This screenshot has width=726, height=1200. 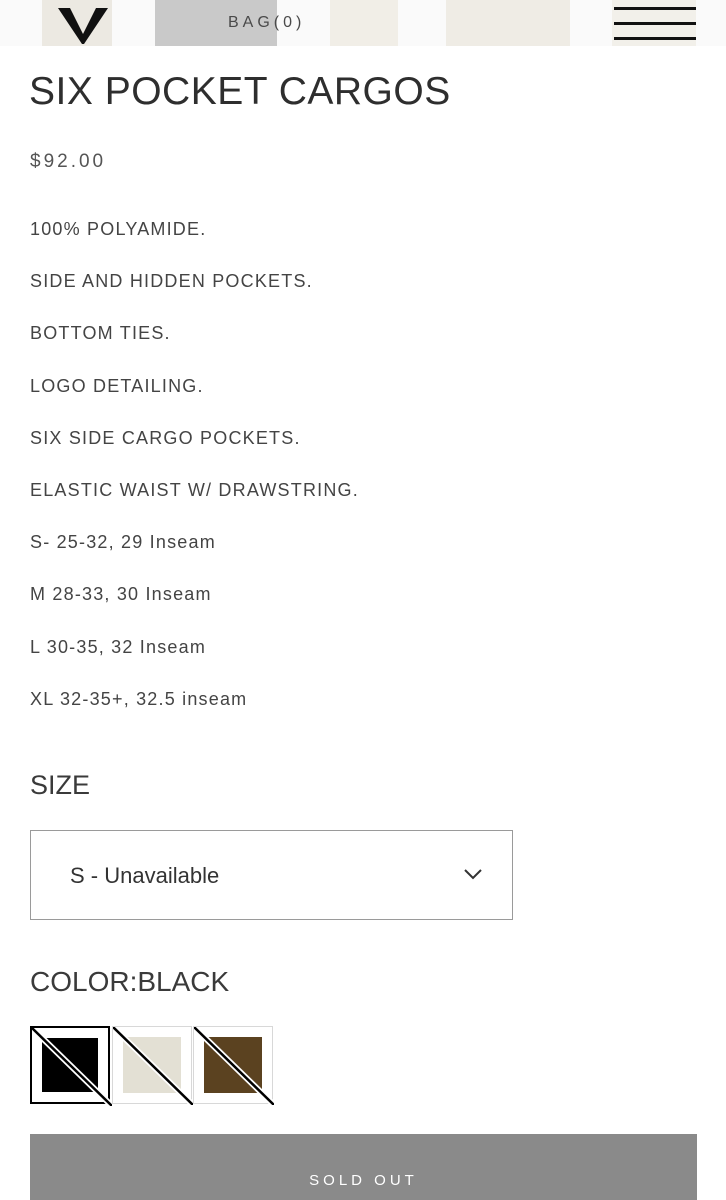 What do you see at coordinates (60, 785) in the screenshot?
I see `size-label: SIZE` at bounding box center [60, 785].